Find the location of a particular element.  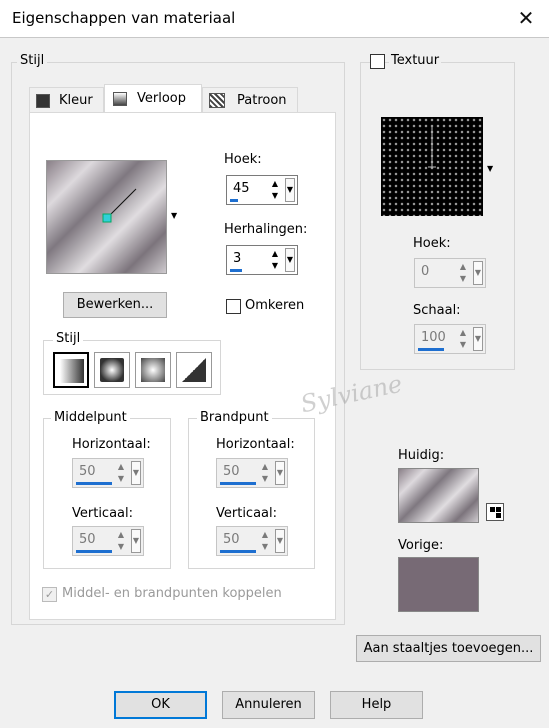

texture-dropdown-icon: ▼ is located at coordinates (490, 168).